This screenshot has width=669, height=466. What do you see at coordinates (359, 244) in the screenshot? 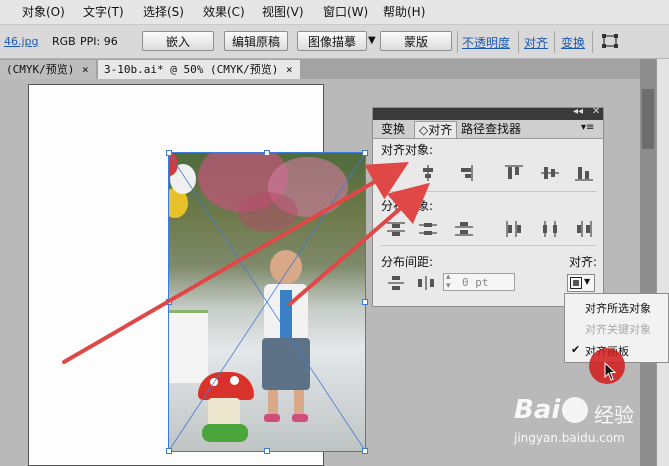
I see `annotation-arrow` at bounding box center [359, 244].